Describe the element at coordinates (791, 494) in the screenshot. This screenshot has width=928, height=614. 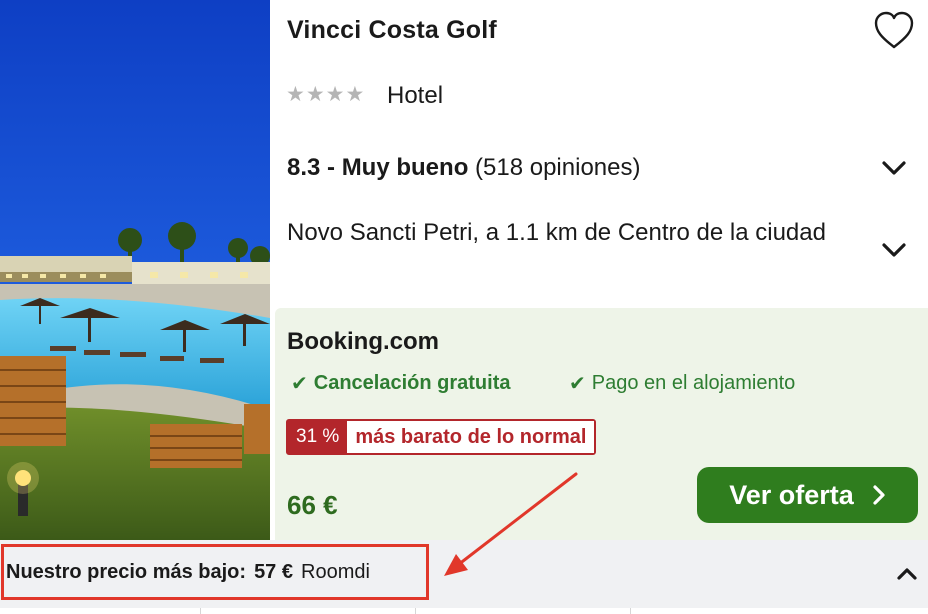
I see `view-offer-label: Ver oferta` at that location.